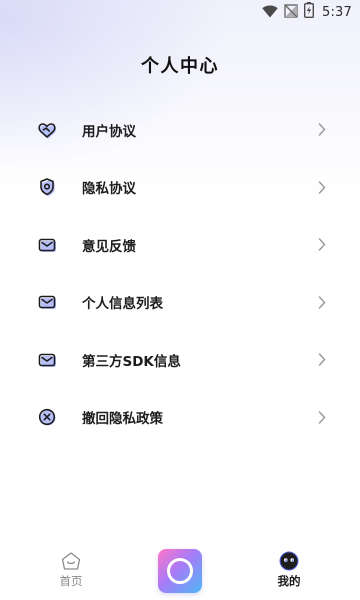 The height and width of the screenshot is (600, 360). Describe the element at coordinates (47, 130) in the screenshot. I see `handshake-icon` at that location.